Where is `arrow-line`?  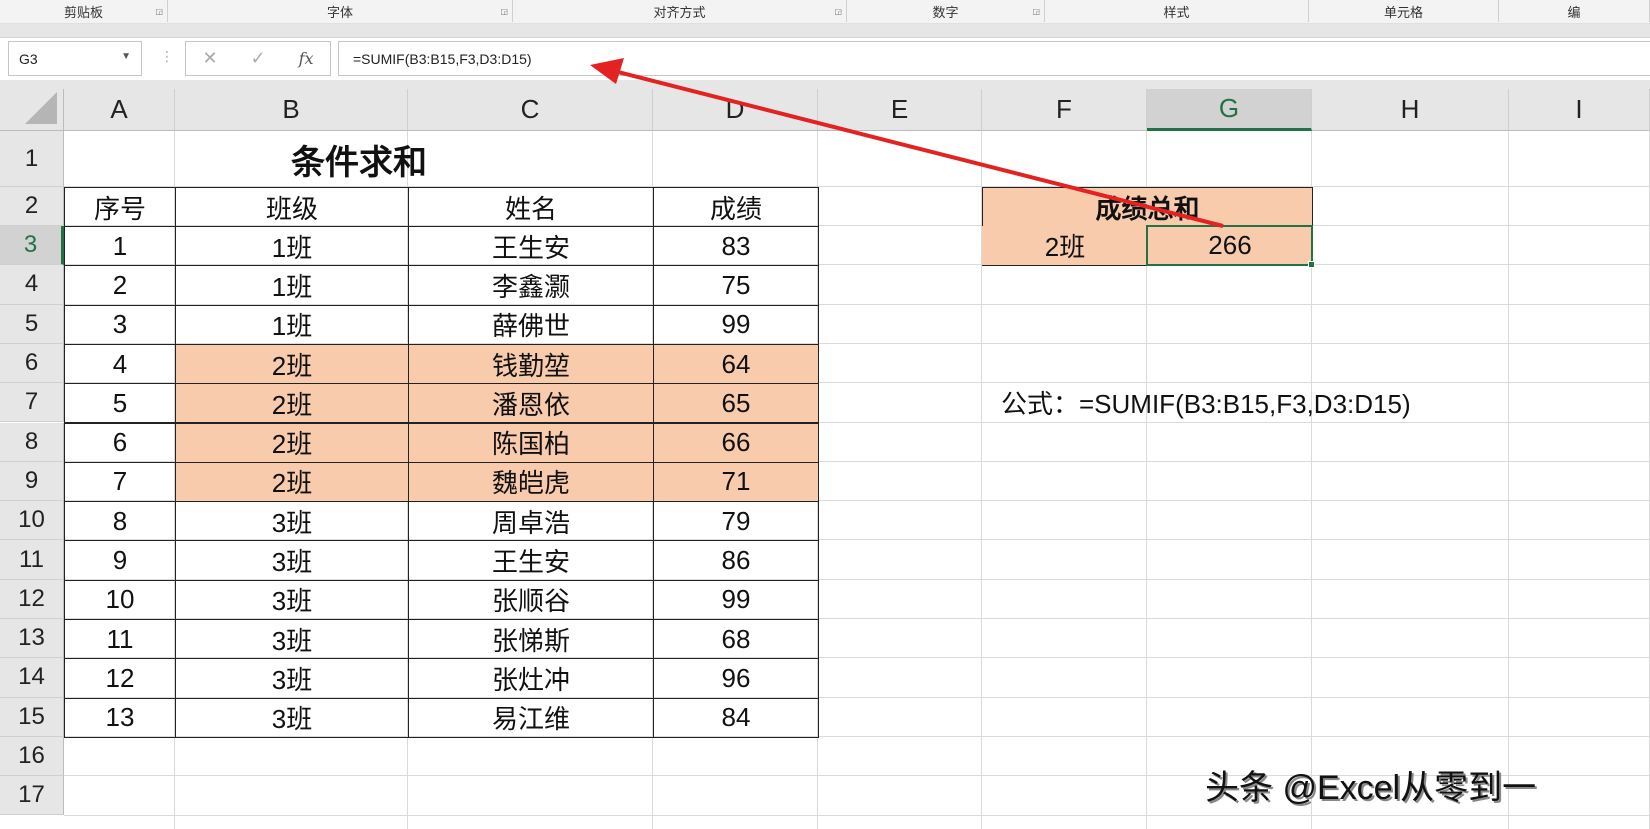
arrow-line is located at coordinates (916, 148).